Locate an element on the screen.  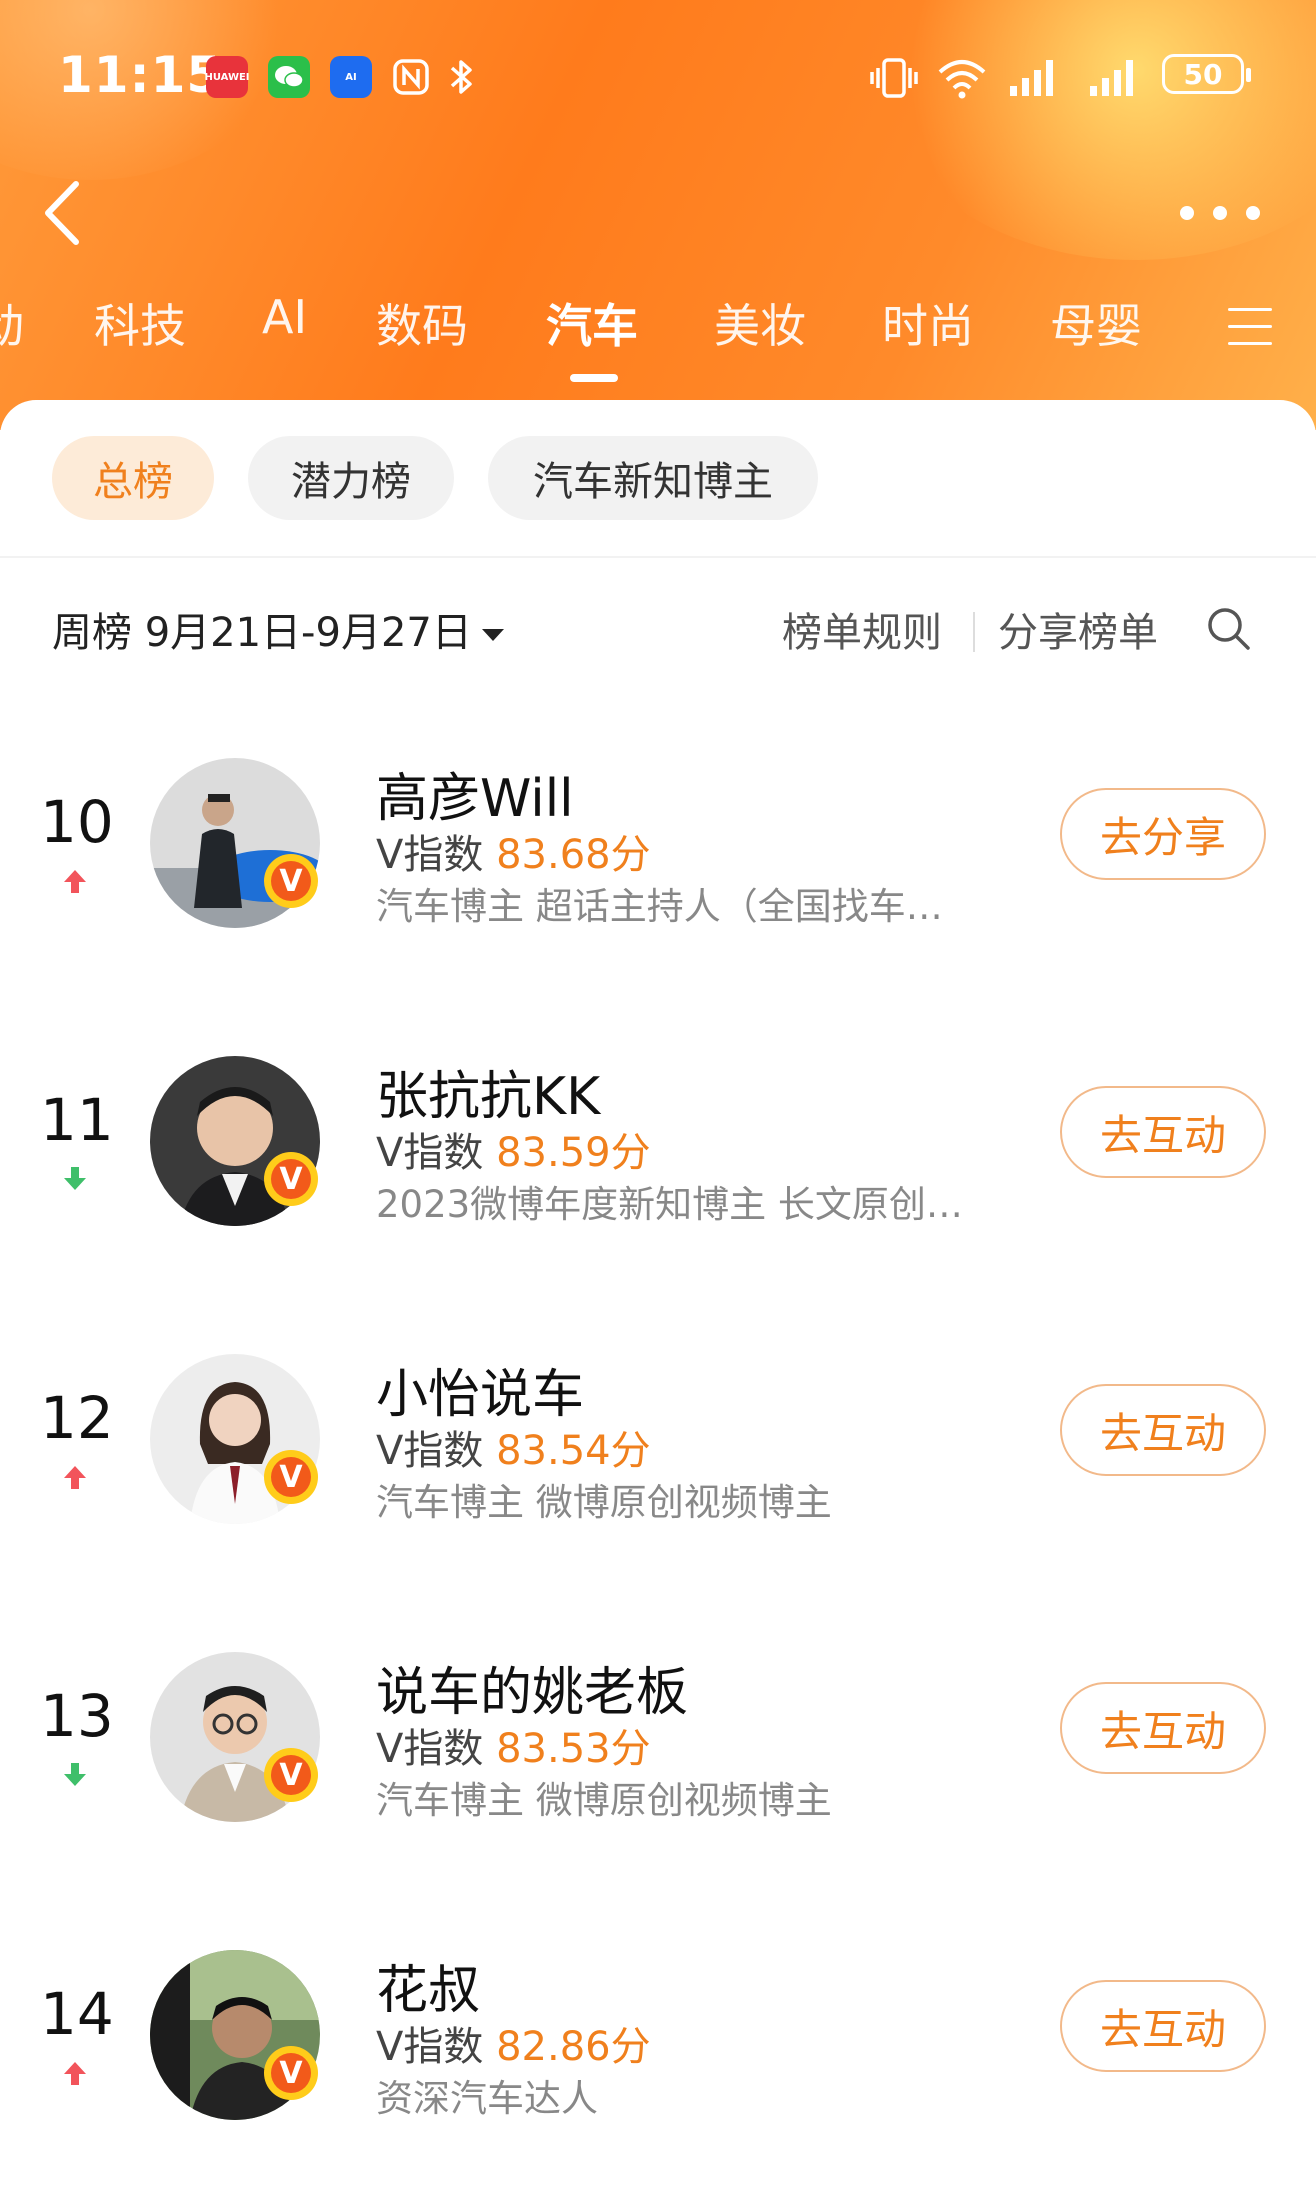
rank-number: 10 is located at coordinates (77, 822).